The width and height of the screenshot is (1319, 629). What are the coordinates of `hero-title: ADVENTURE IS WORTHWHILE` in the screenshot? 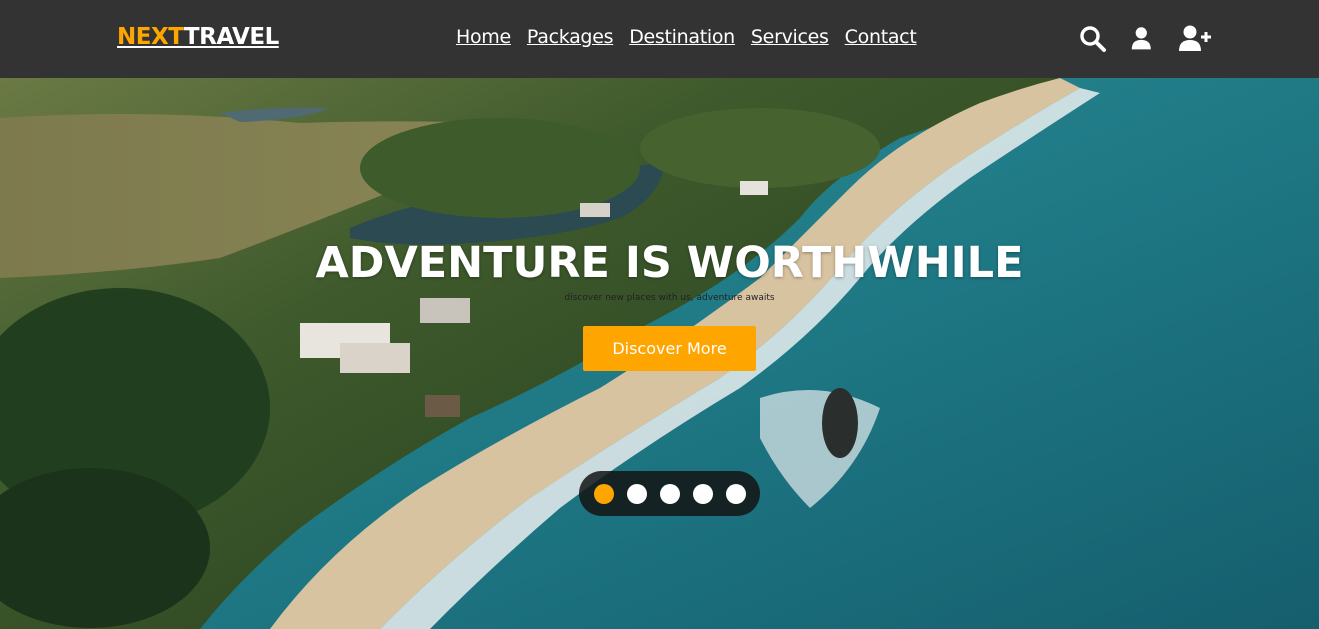 It's located at (669, 263).